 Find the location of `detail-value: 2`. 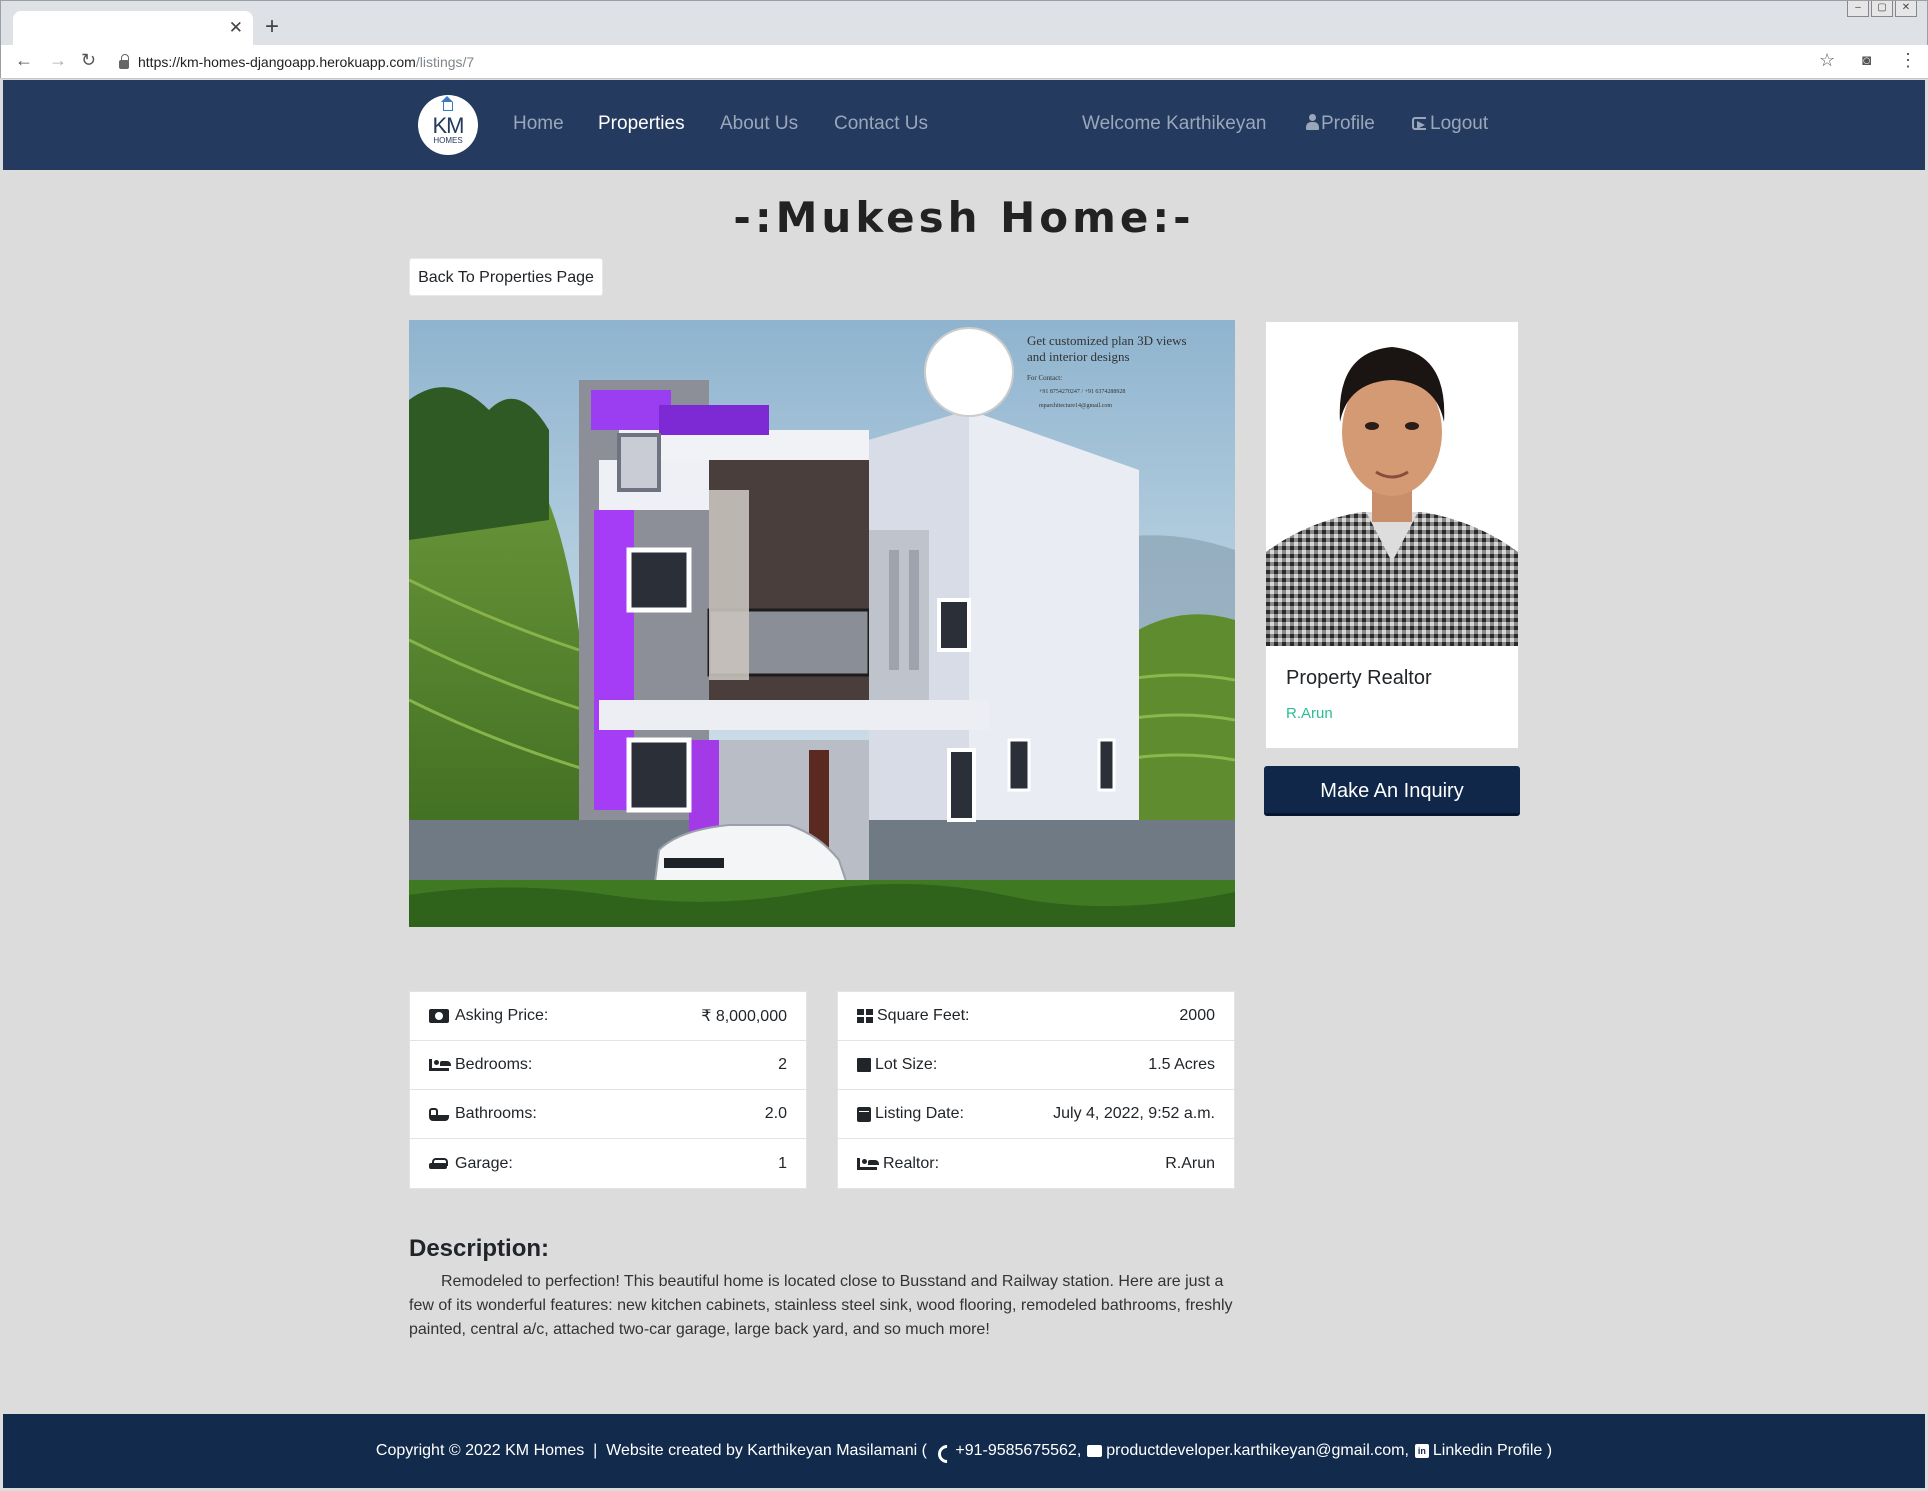

detail-value: 2 is located at coordinates (782, 1064).